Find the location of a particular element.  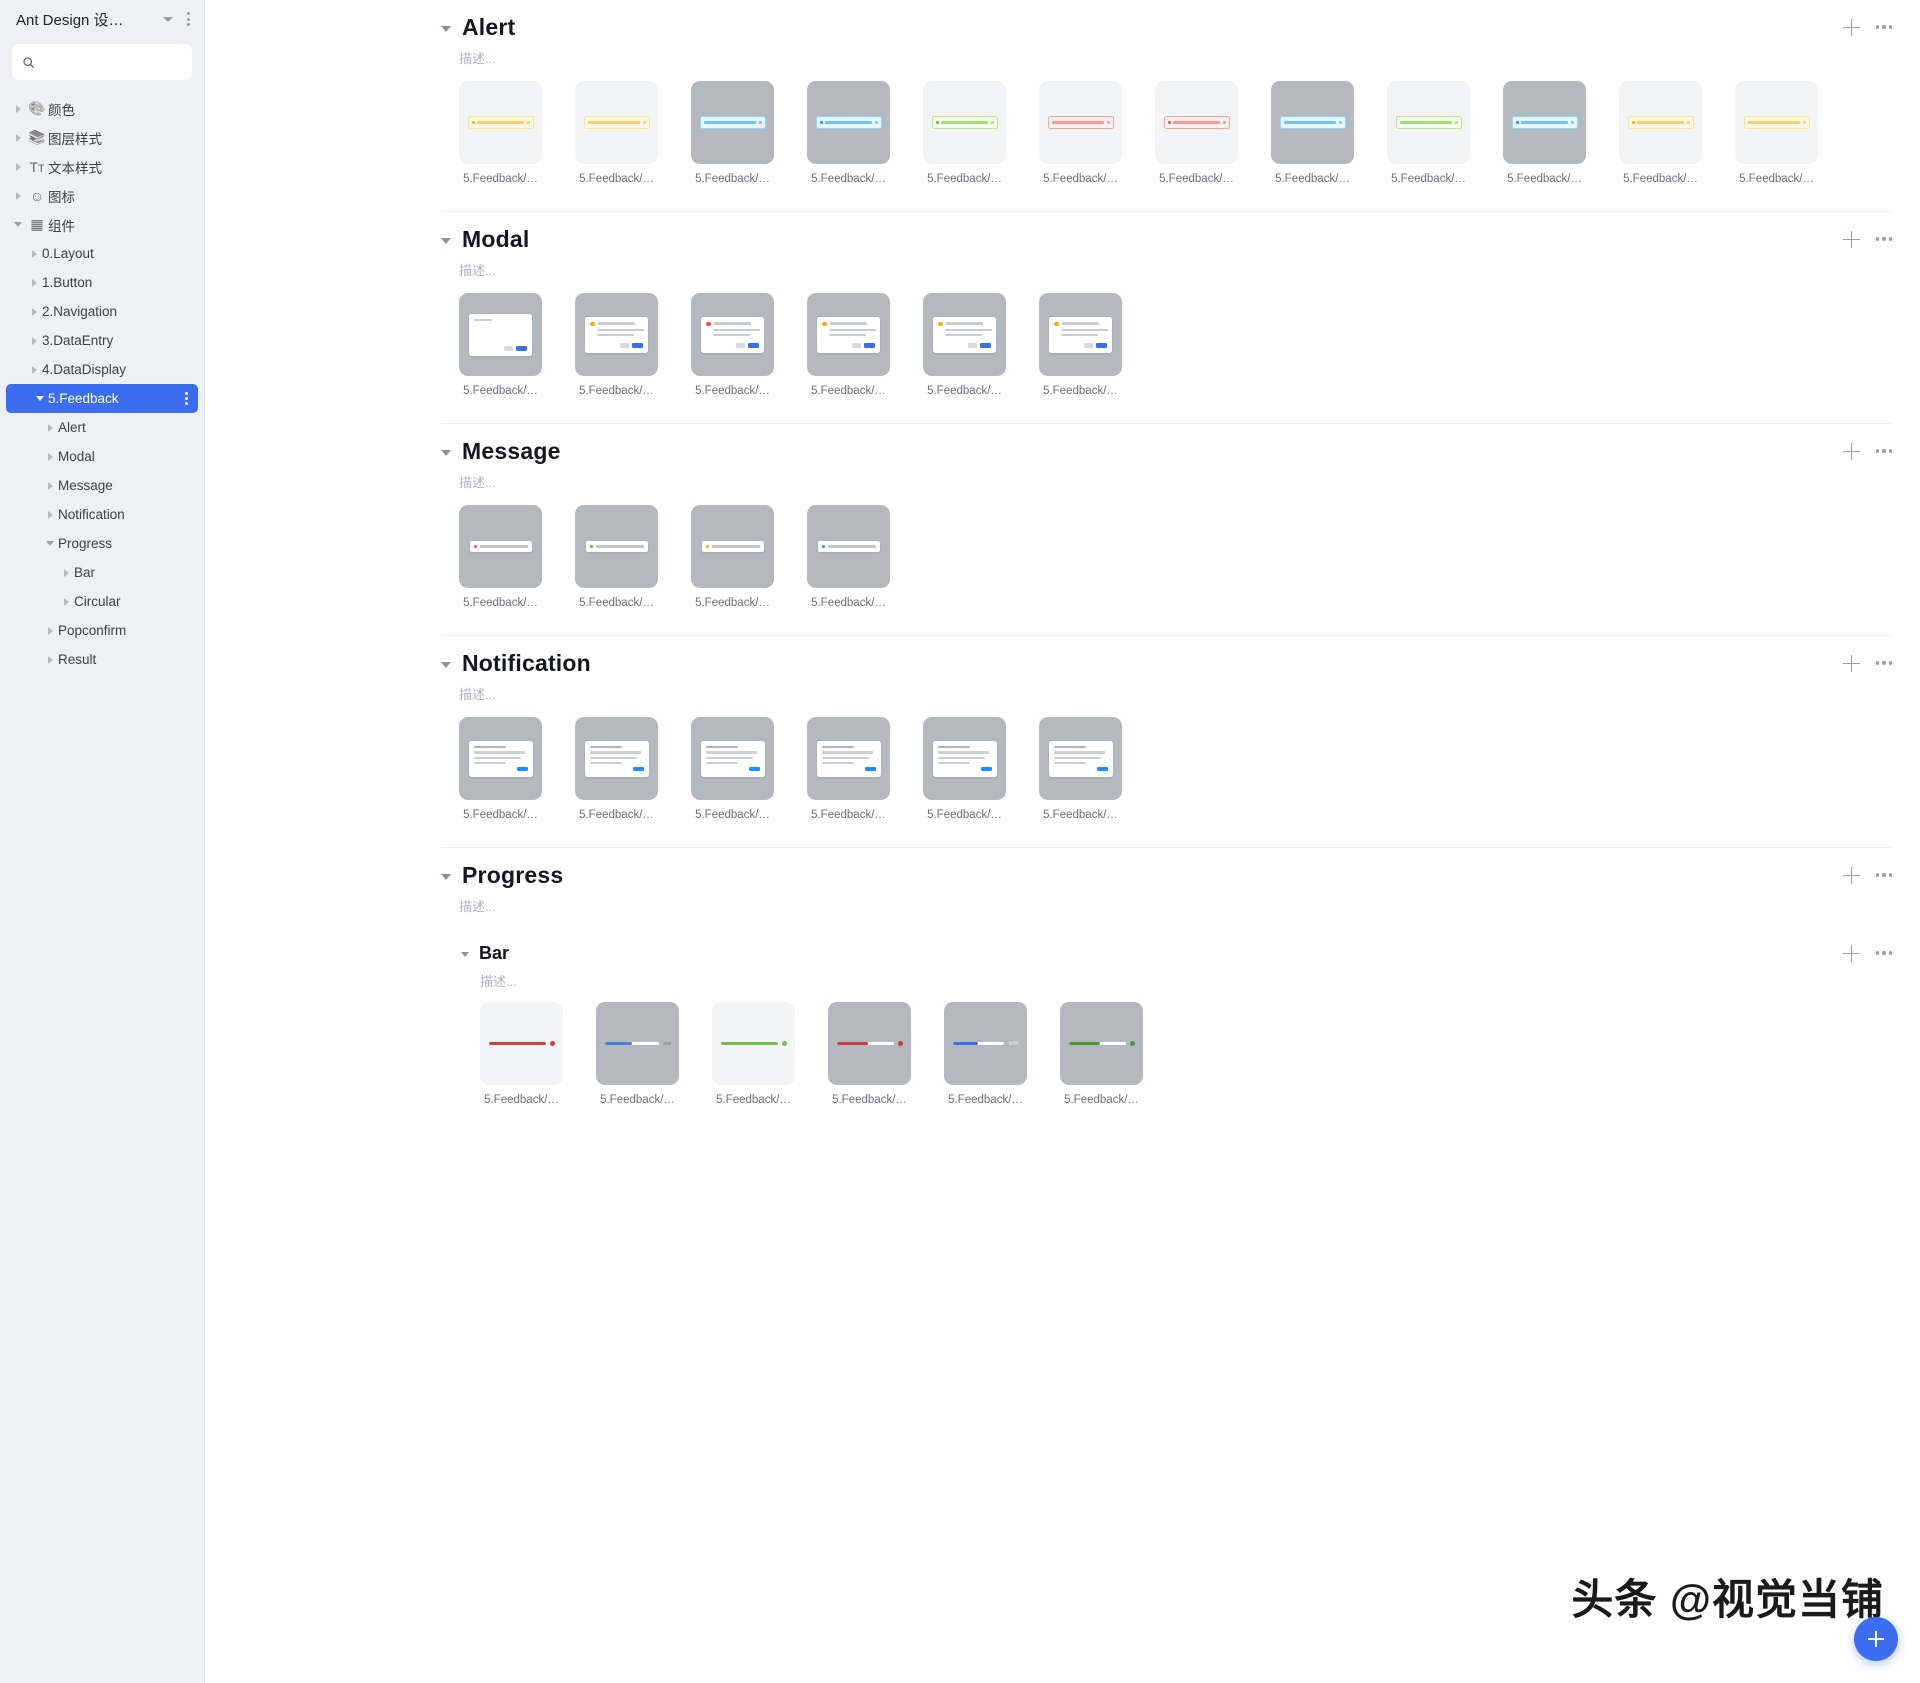

tree-item-progress: Progress is located at coordinates (102, 543).